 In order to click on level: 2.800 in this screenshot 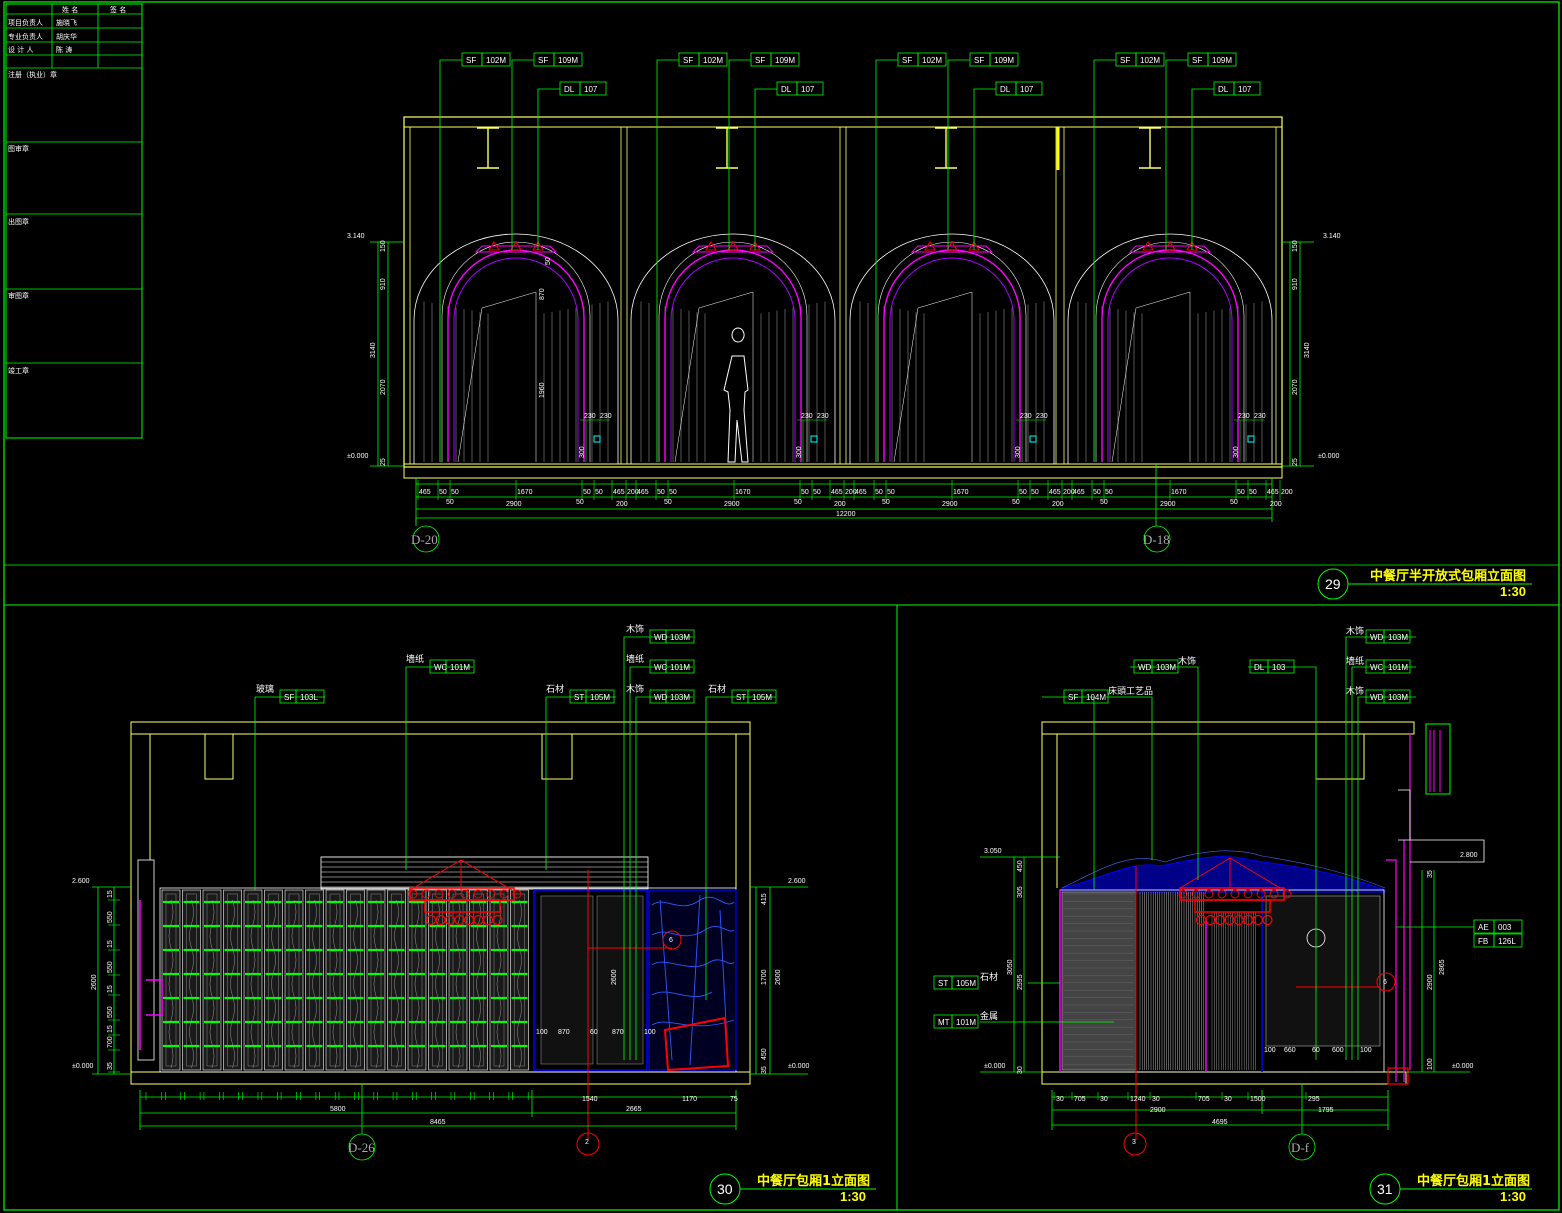, I will do `click(1469, 855)`.